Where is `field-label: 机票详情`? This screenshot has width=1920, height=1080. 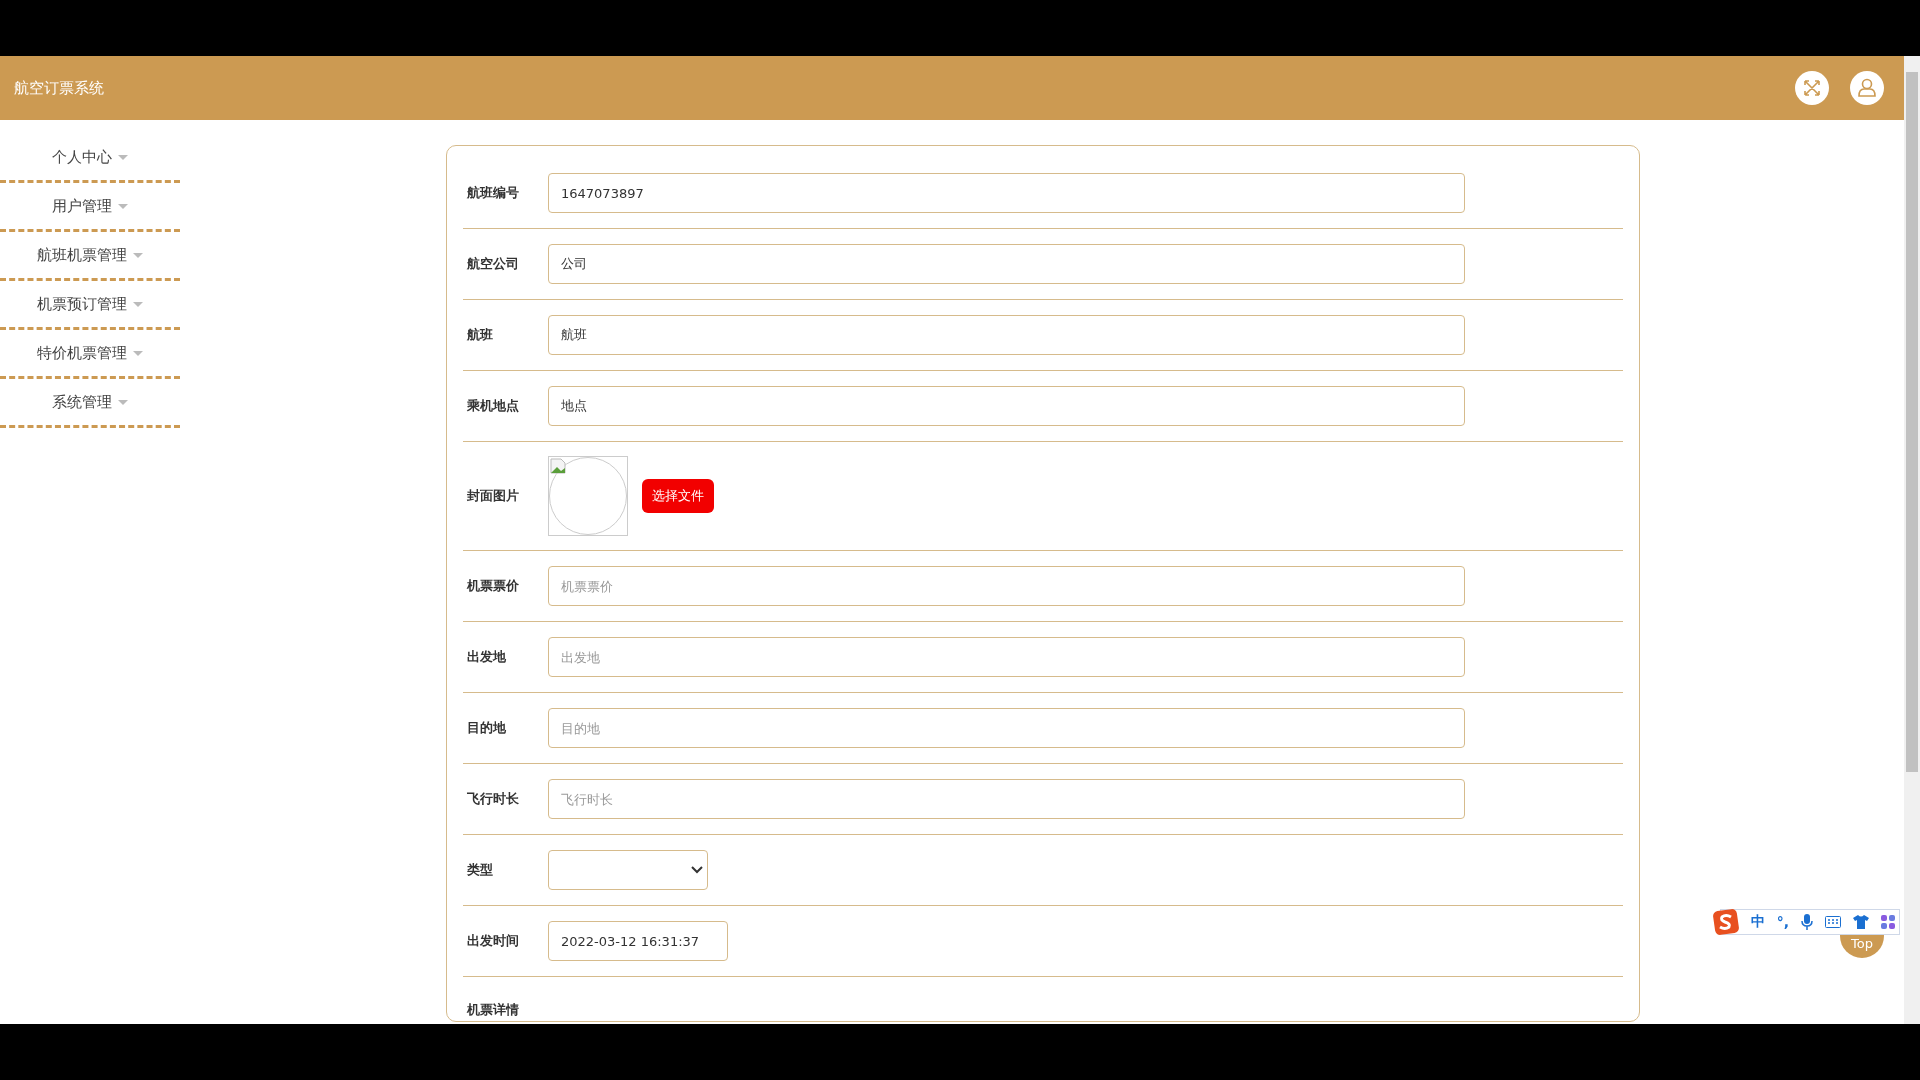 field-label: 机票详情 is located at coordinates (492, 1010).